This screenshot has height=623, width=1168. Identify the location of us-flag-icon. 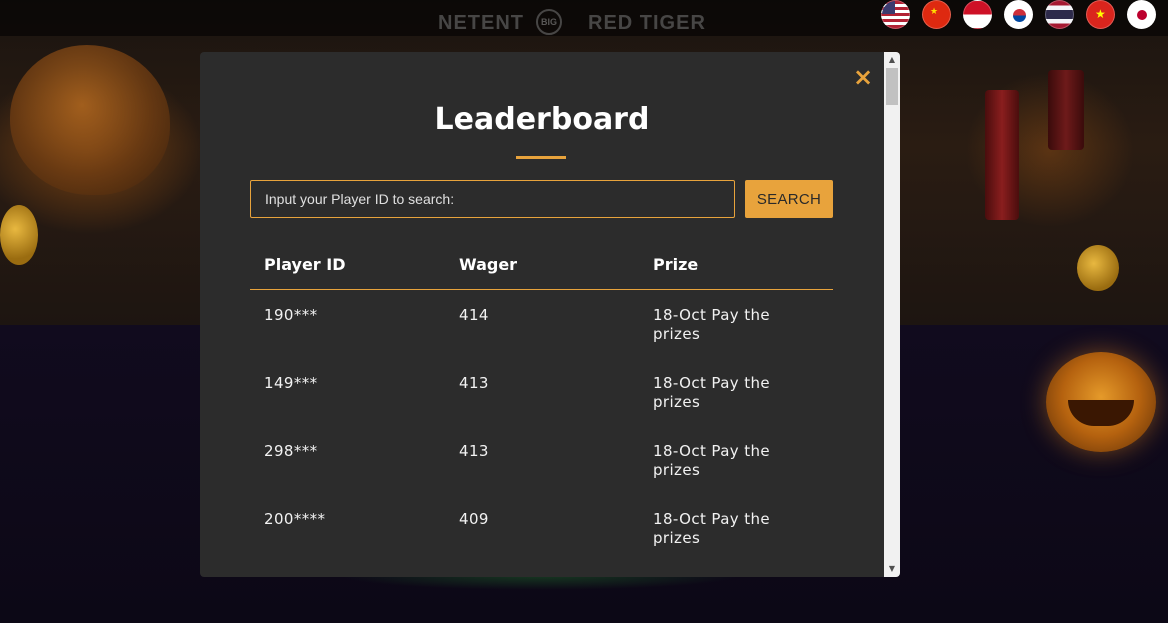
(895, 14).